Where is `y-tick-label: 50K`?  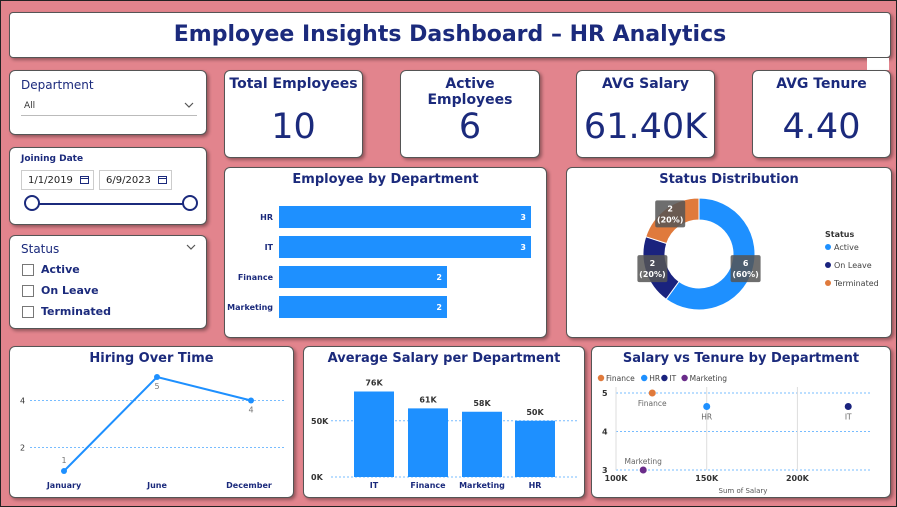 y-tick-label: 50K is located at coordinates (320, 421).